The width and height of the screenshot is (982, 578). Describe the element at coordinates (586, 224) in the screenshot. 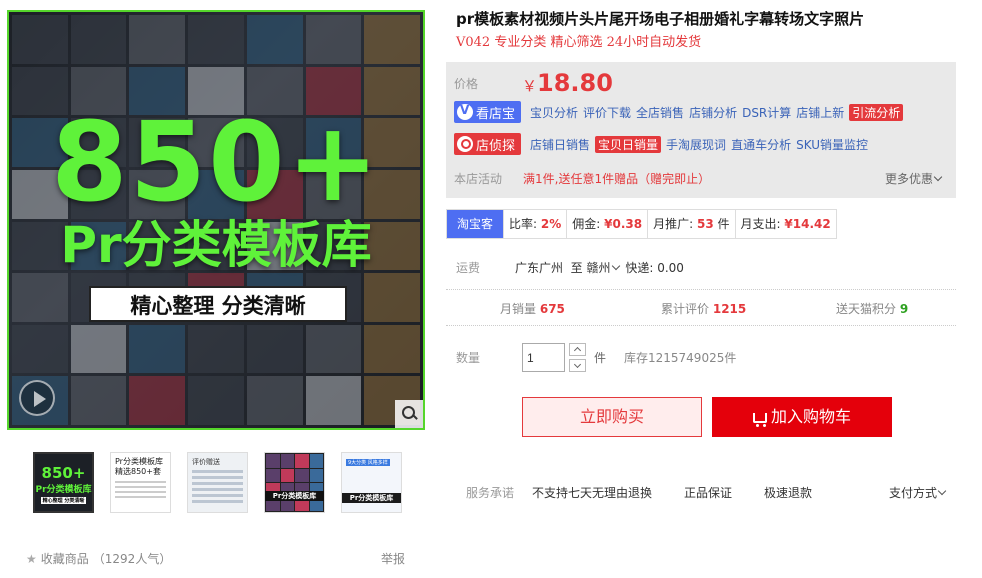

I see `stat-label: 佣金:` at that location.